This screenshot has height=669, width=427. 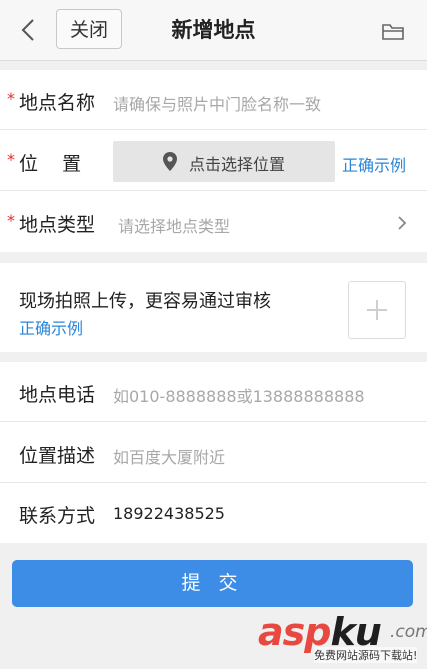 I want to click on name-row: * 地点名称 请确保与照片中门脸名称一致, so click(x=213, y=100).